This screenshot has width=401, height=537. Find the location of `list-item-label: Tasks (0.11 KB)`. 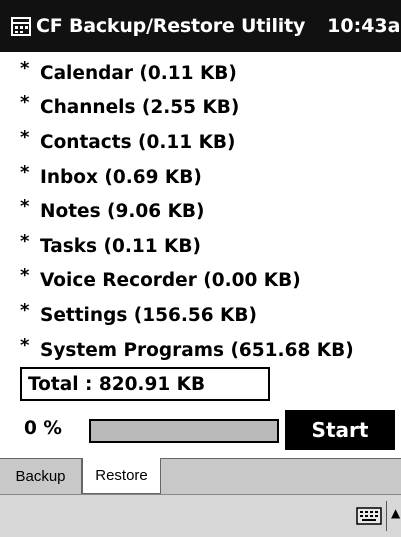

list-item-label: Tasks (0.11 KB) is located at coordinates (120, 246).